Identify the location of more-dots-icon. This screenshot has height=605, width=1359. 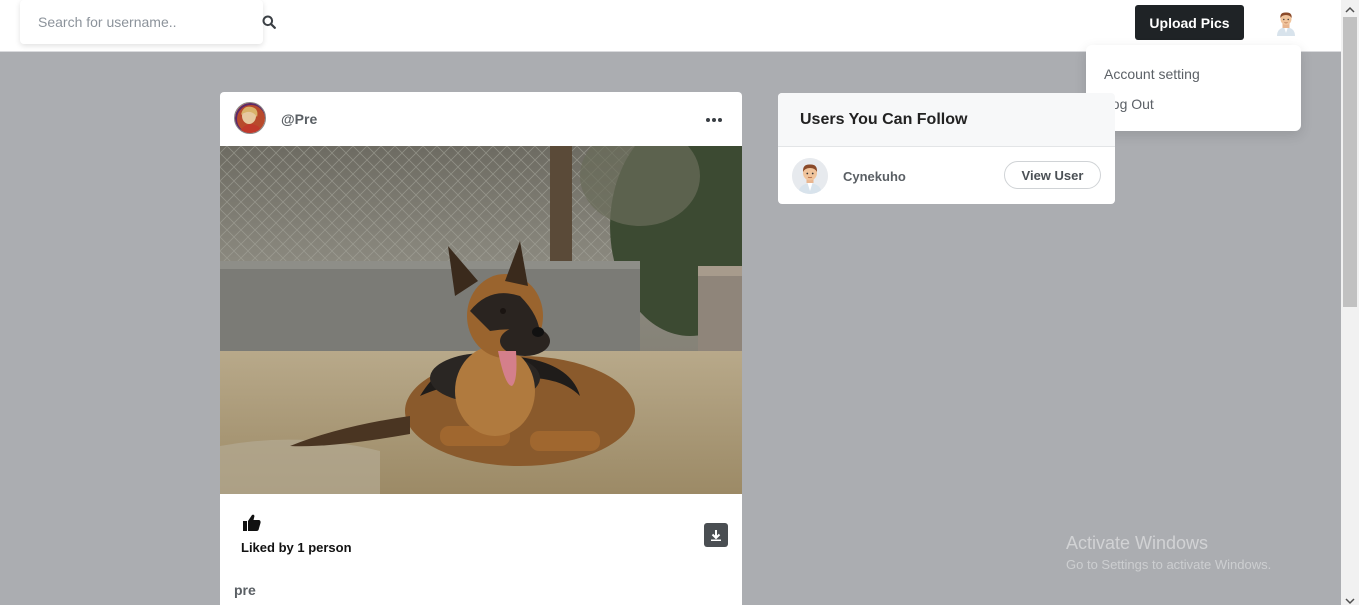
(714, 120).